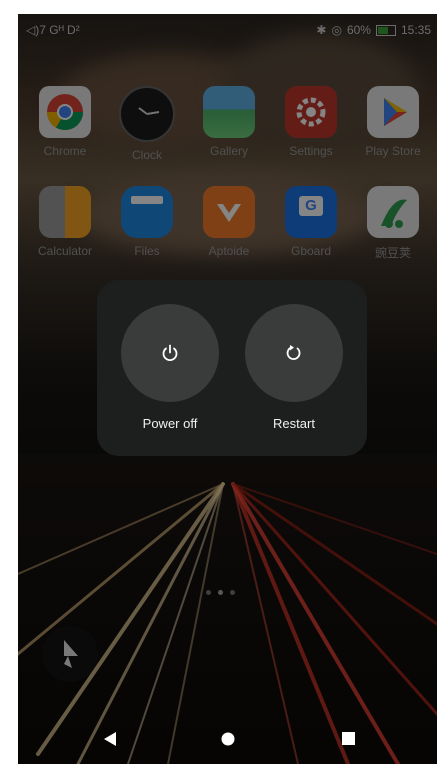 The width and height of the screenshot is (441, 764). Describe the element at coordinates (232, 368) in the screenshot. I see `power-menu-dialog: Power off Restart` at that location.